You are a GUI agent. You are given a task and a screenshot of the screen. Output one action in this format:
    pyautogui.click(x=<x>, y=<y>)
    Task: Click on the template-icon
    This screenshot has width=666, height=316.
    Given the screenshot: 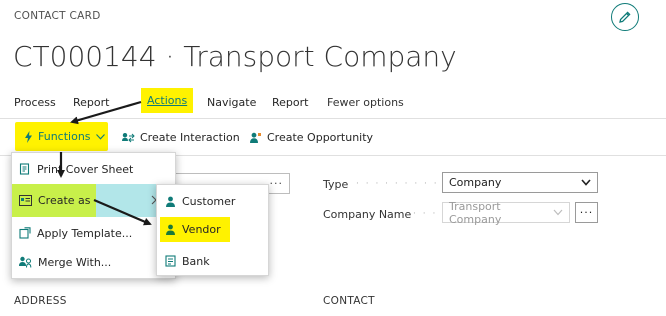 What is the action you would take?
    pyautogui.click(x=25, y=233)
    